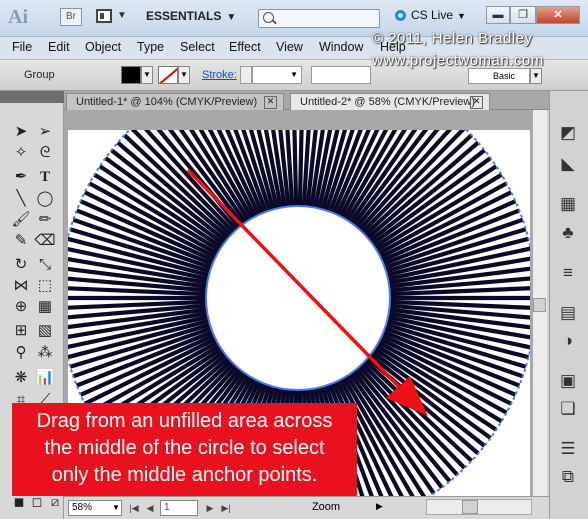 This screenshot has height=519, width=588. What do you see at coordinates (568, 164) in the screenshot?
I see `color-guide-icon: ◣` at bounding box center [568, 164].